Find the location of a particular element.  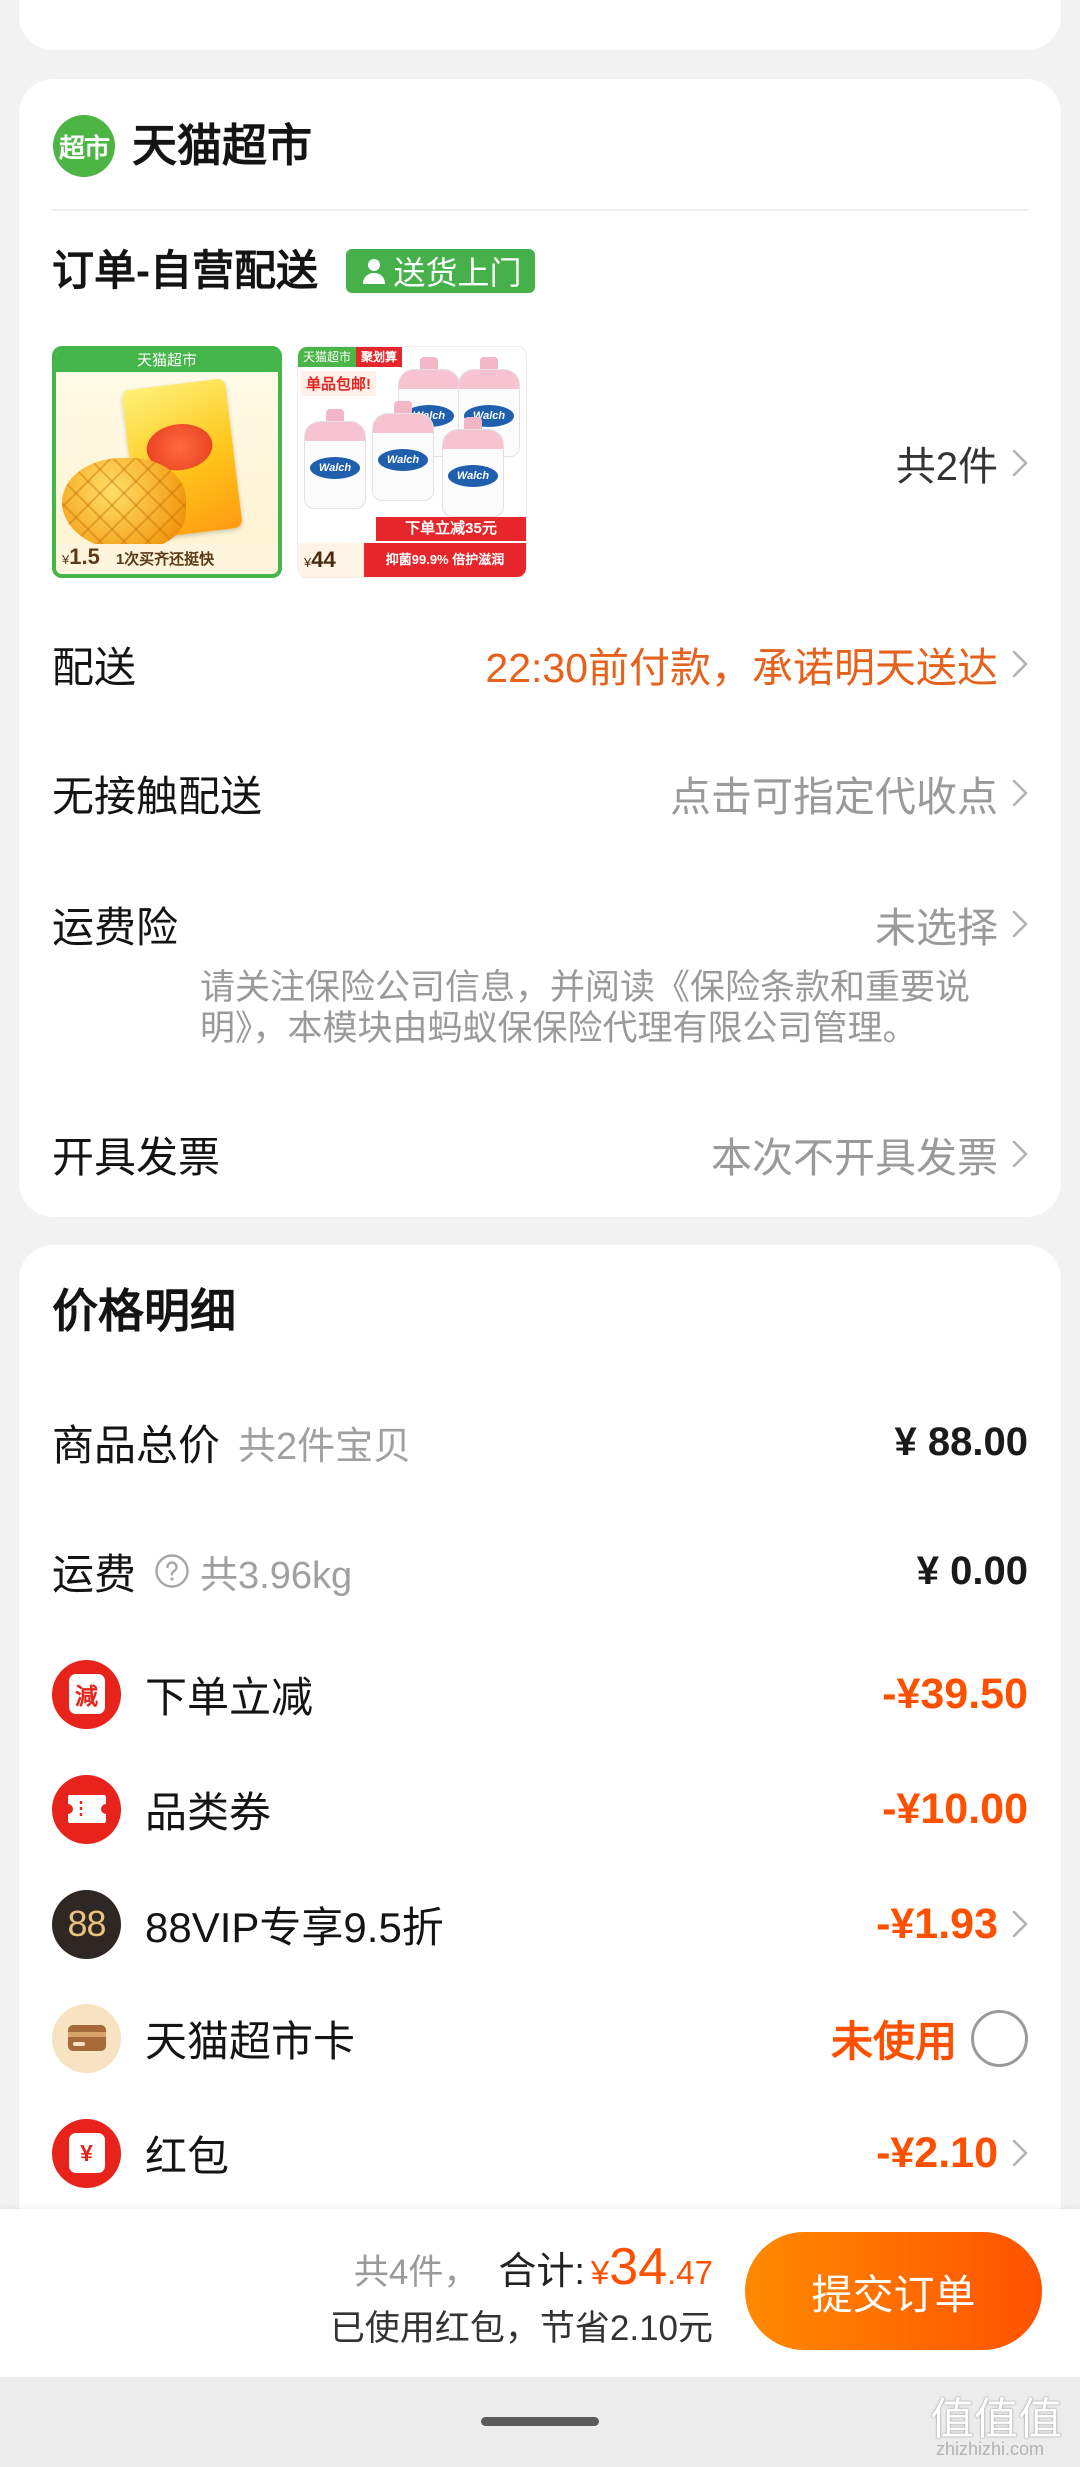

row-value: 未选择 is located at coordinates (936, 928).